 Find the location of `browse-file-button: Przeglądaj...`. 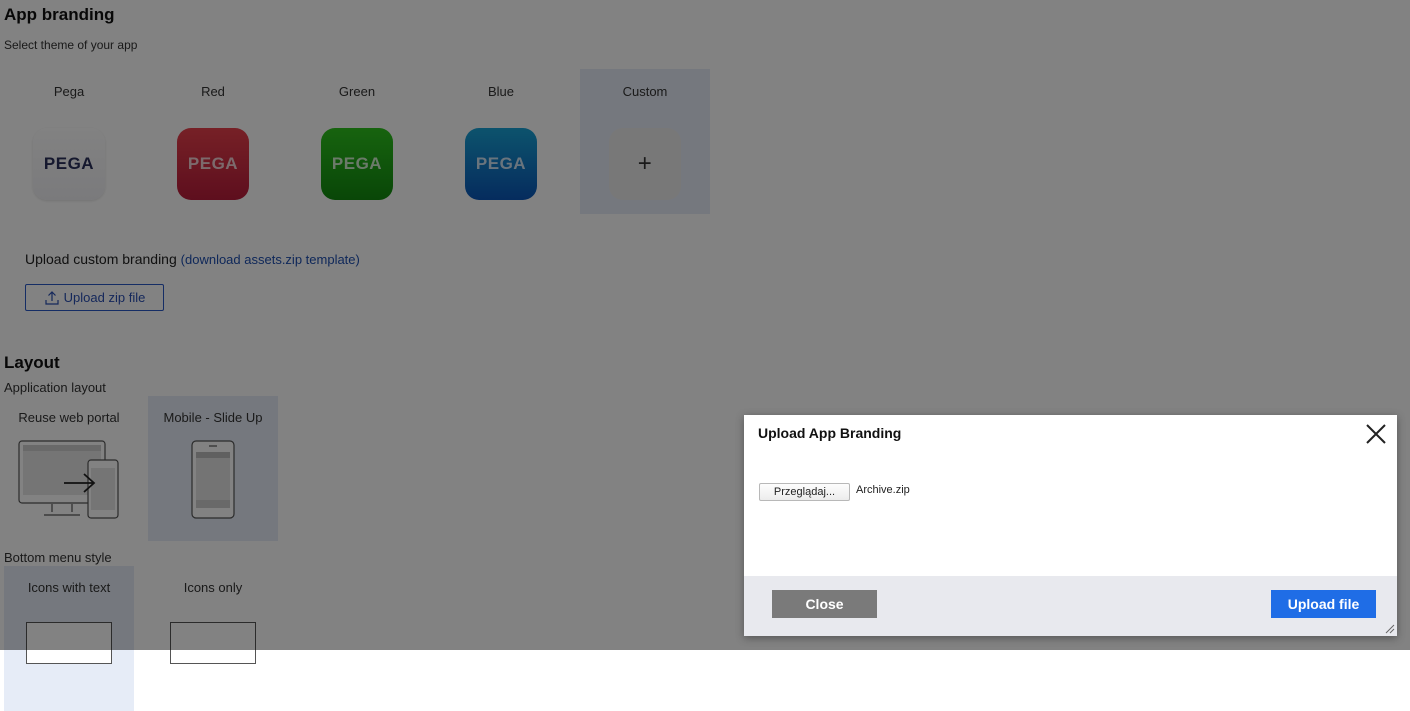

browse-file-button: Przeglądaj... is located at coordinates (804, 492).